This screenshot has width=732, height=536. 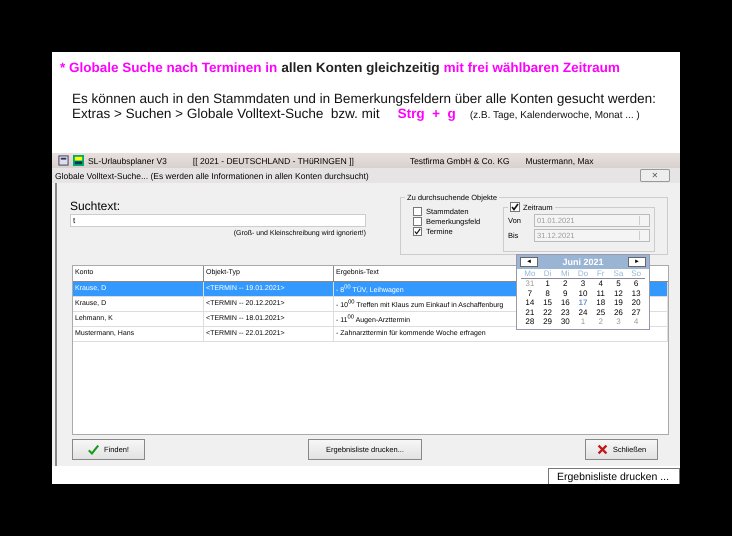 What do you see at coordinates (601, 303) in the screenshot?
I see `calendar-day: 18` at bounding box center [601, 303].